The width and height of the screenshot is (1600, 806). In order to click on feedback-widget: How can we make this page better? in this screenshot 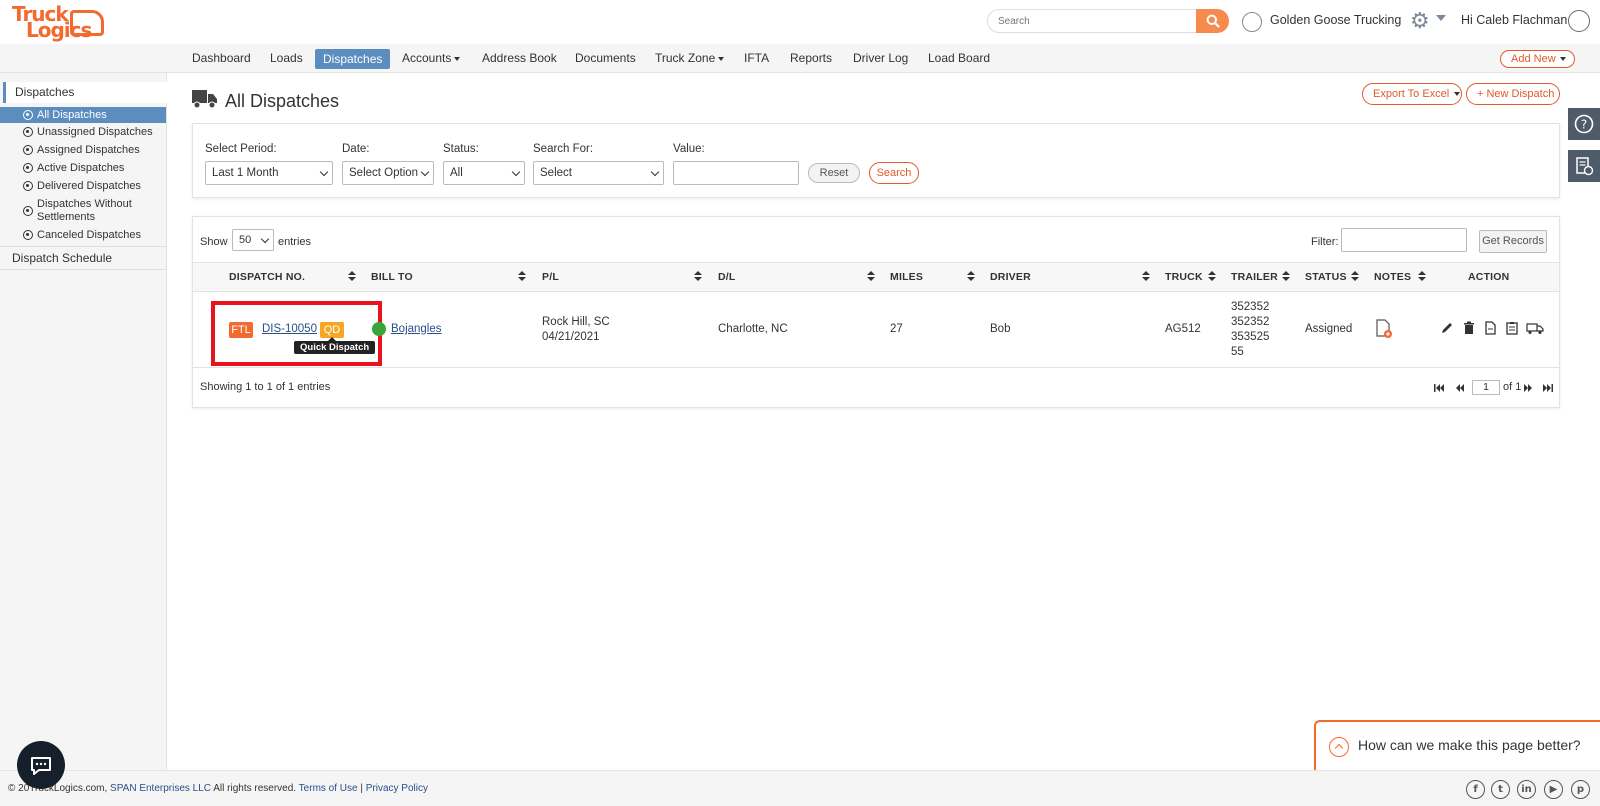, I will do `click(1457, 745)`.